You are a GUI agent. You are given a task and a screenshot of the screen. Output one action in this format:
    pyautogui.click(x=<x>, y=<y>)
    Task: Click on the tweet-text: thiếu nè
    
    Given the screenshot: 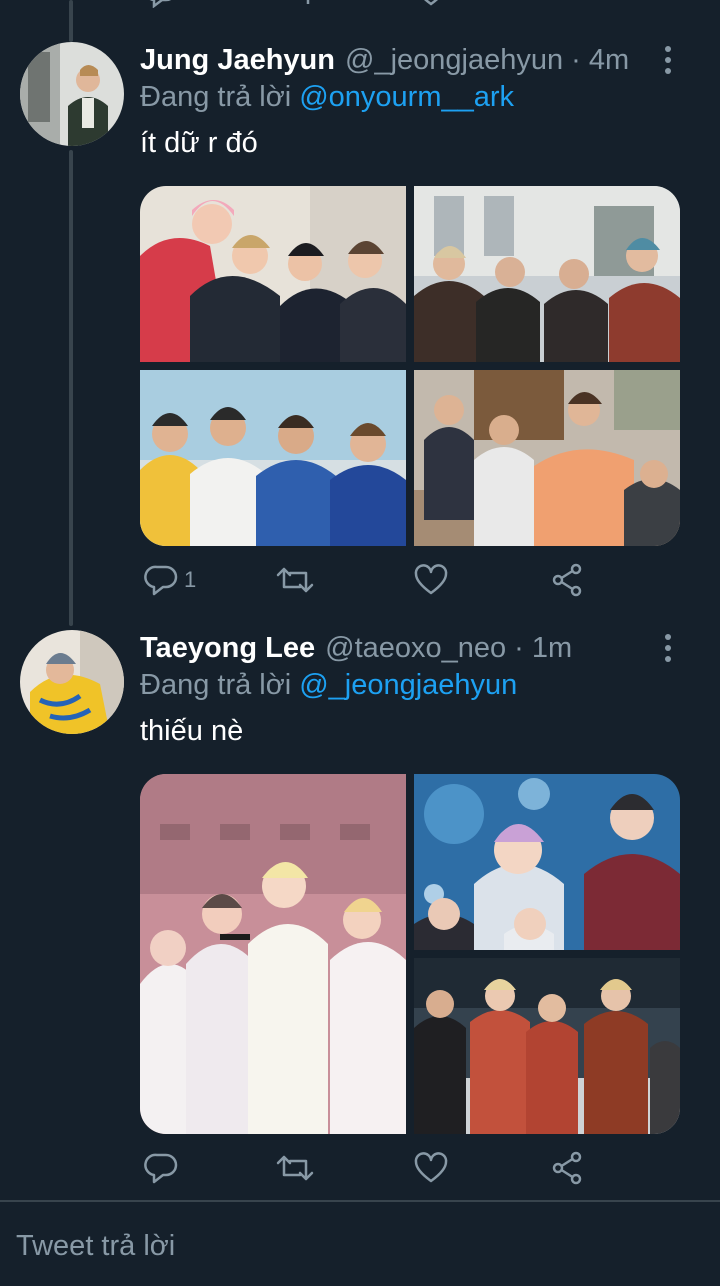 What is the action you would take?
    pyautogui.click(x=192, y=731)
    